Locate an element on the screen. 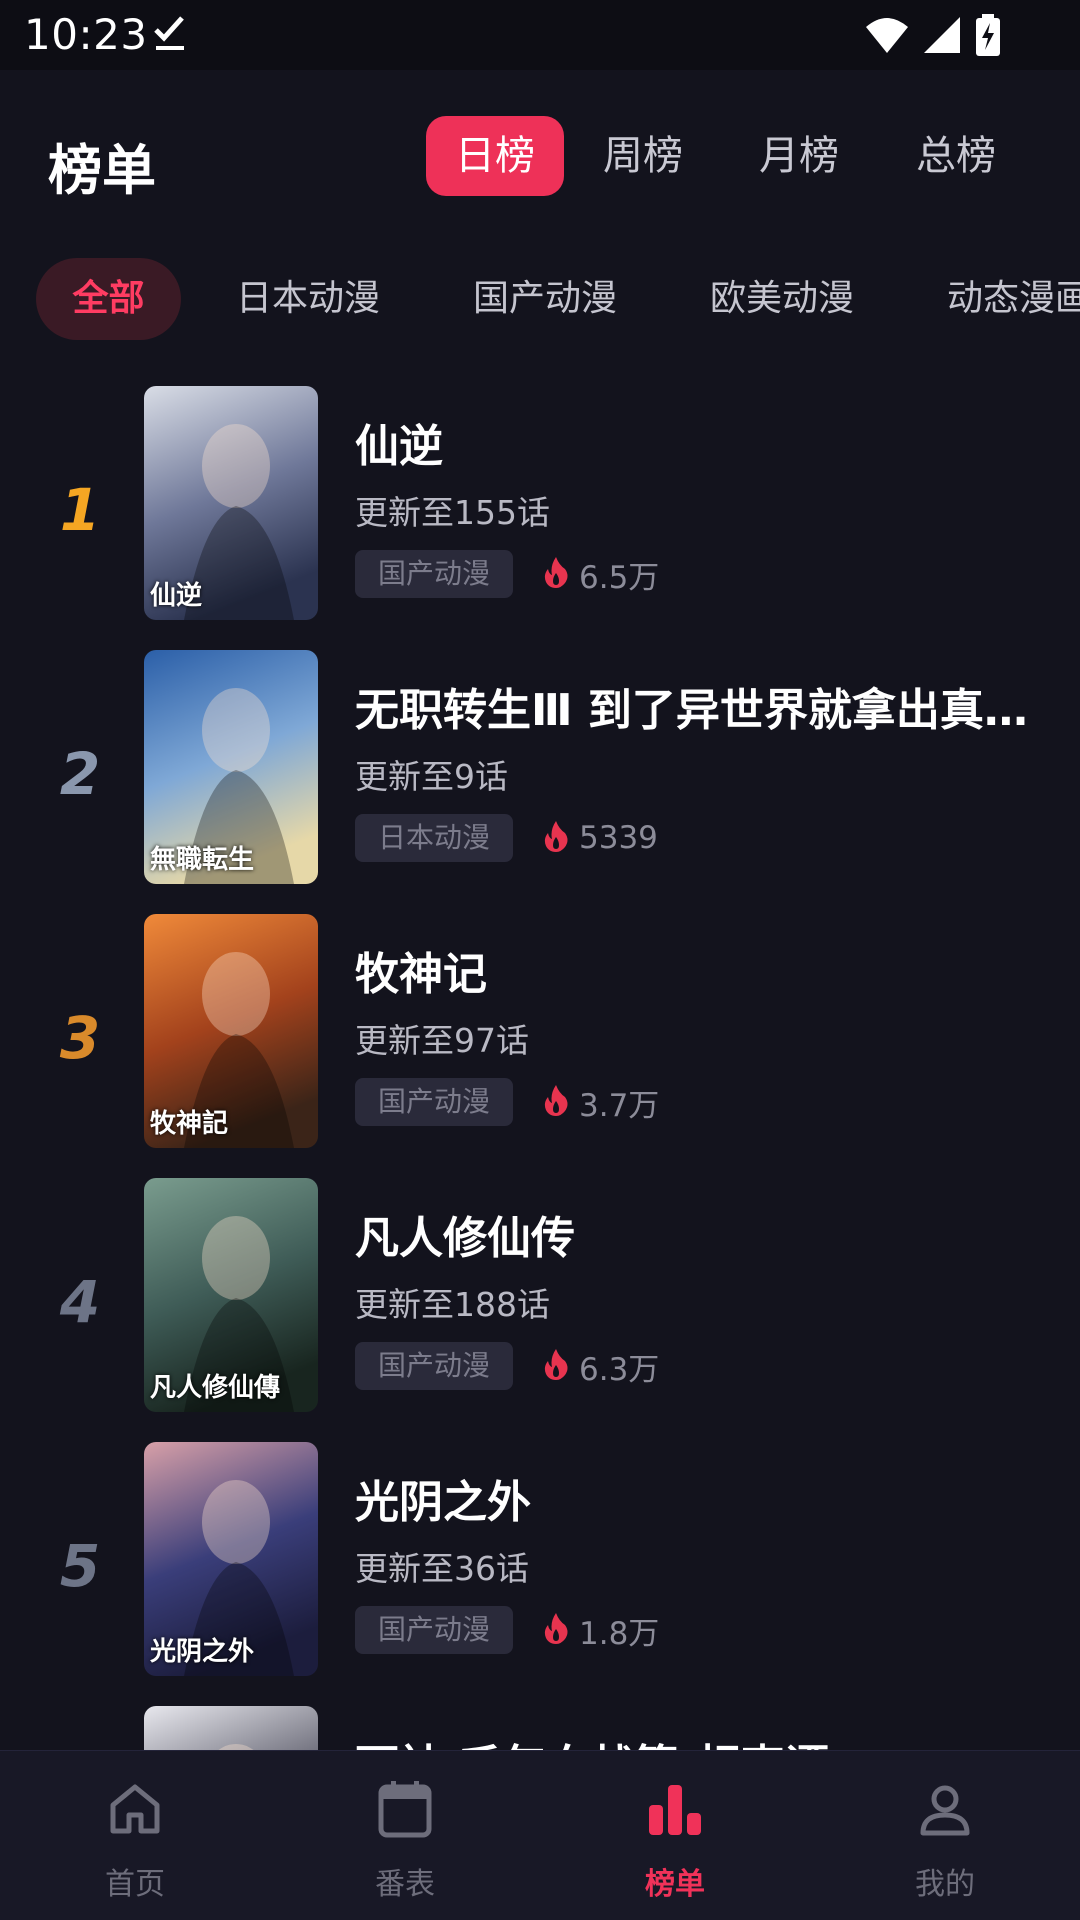 The image size is (1080, 1920). bar-chart-icon is located at coordinates (675, 1809).